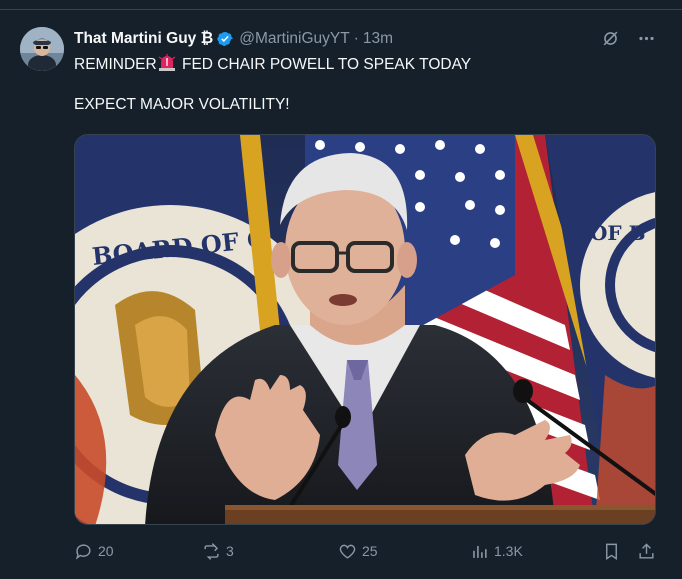  I want to click on bookmark-button, so click(611, 551).